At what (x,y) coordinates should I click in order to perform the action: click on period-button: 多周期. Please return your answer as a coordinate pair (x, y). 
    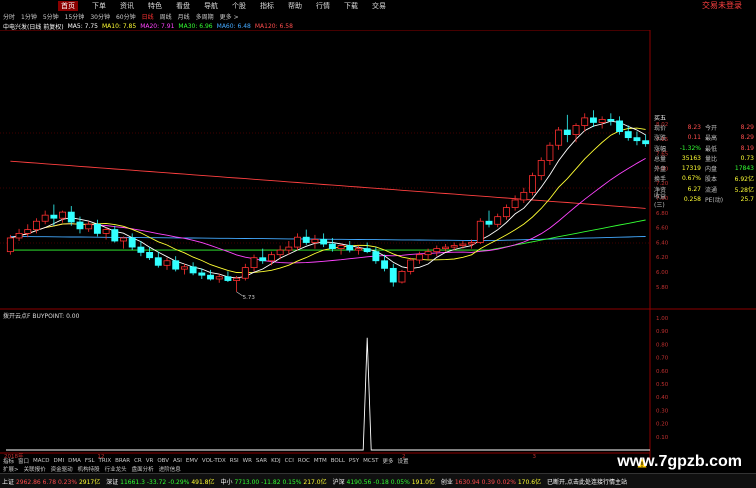
    Looking at the image, I should click on (205, 16).